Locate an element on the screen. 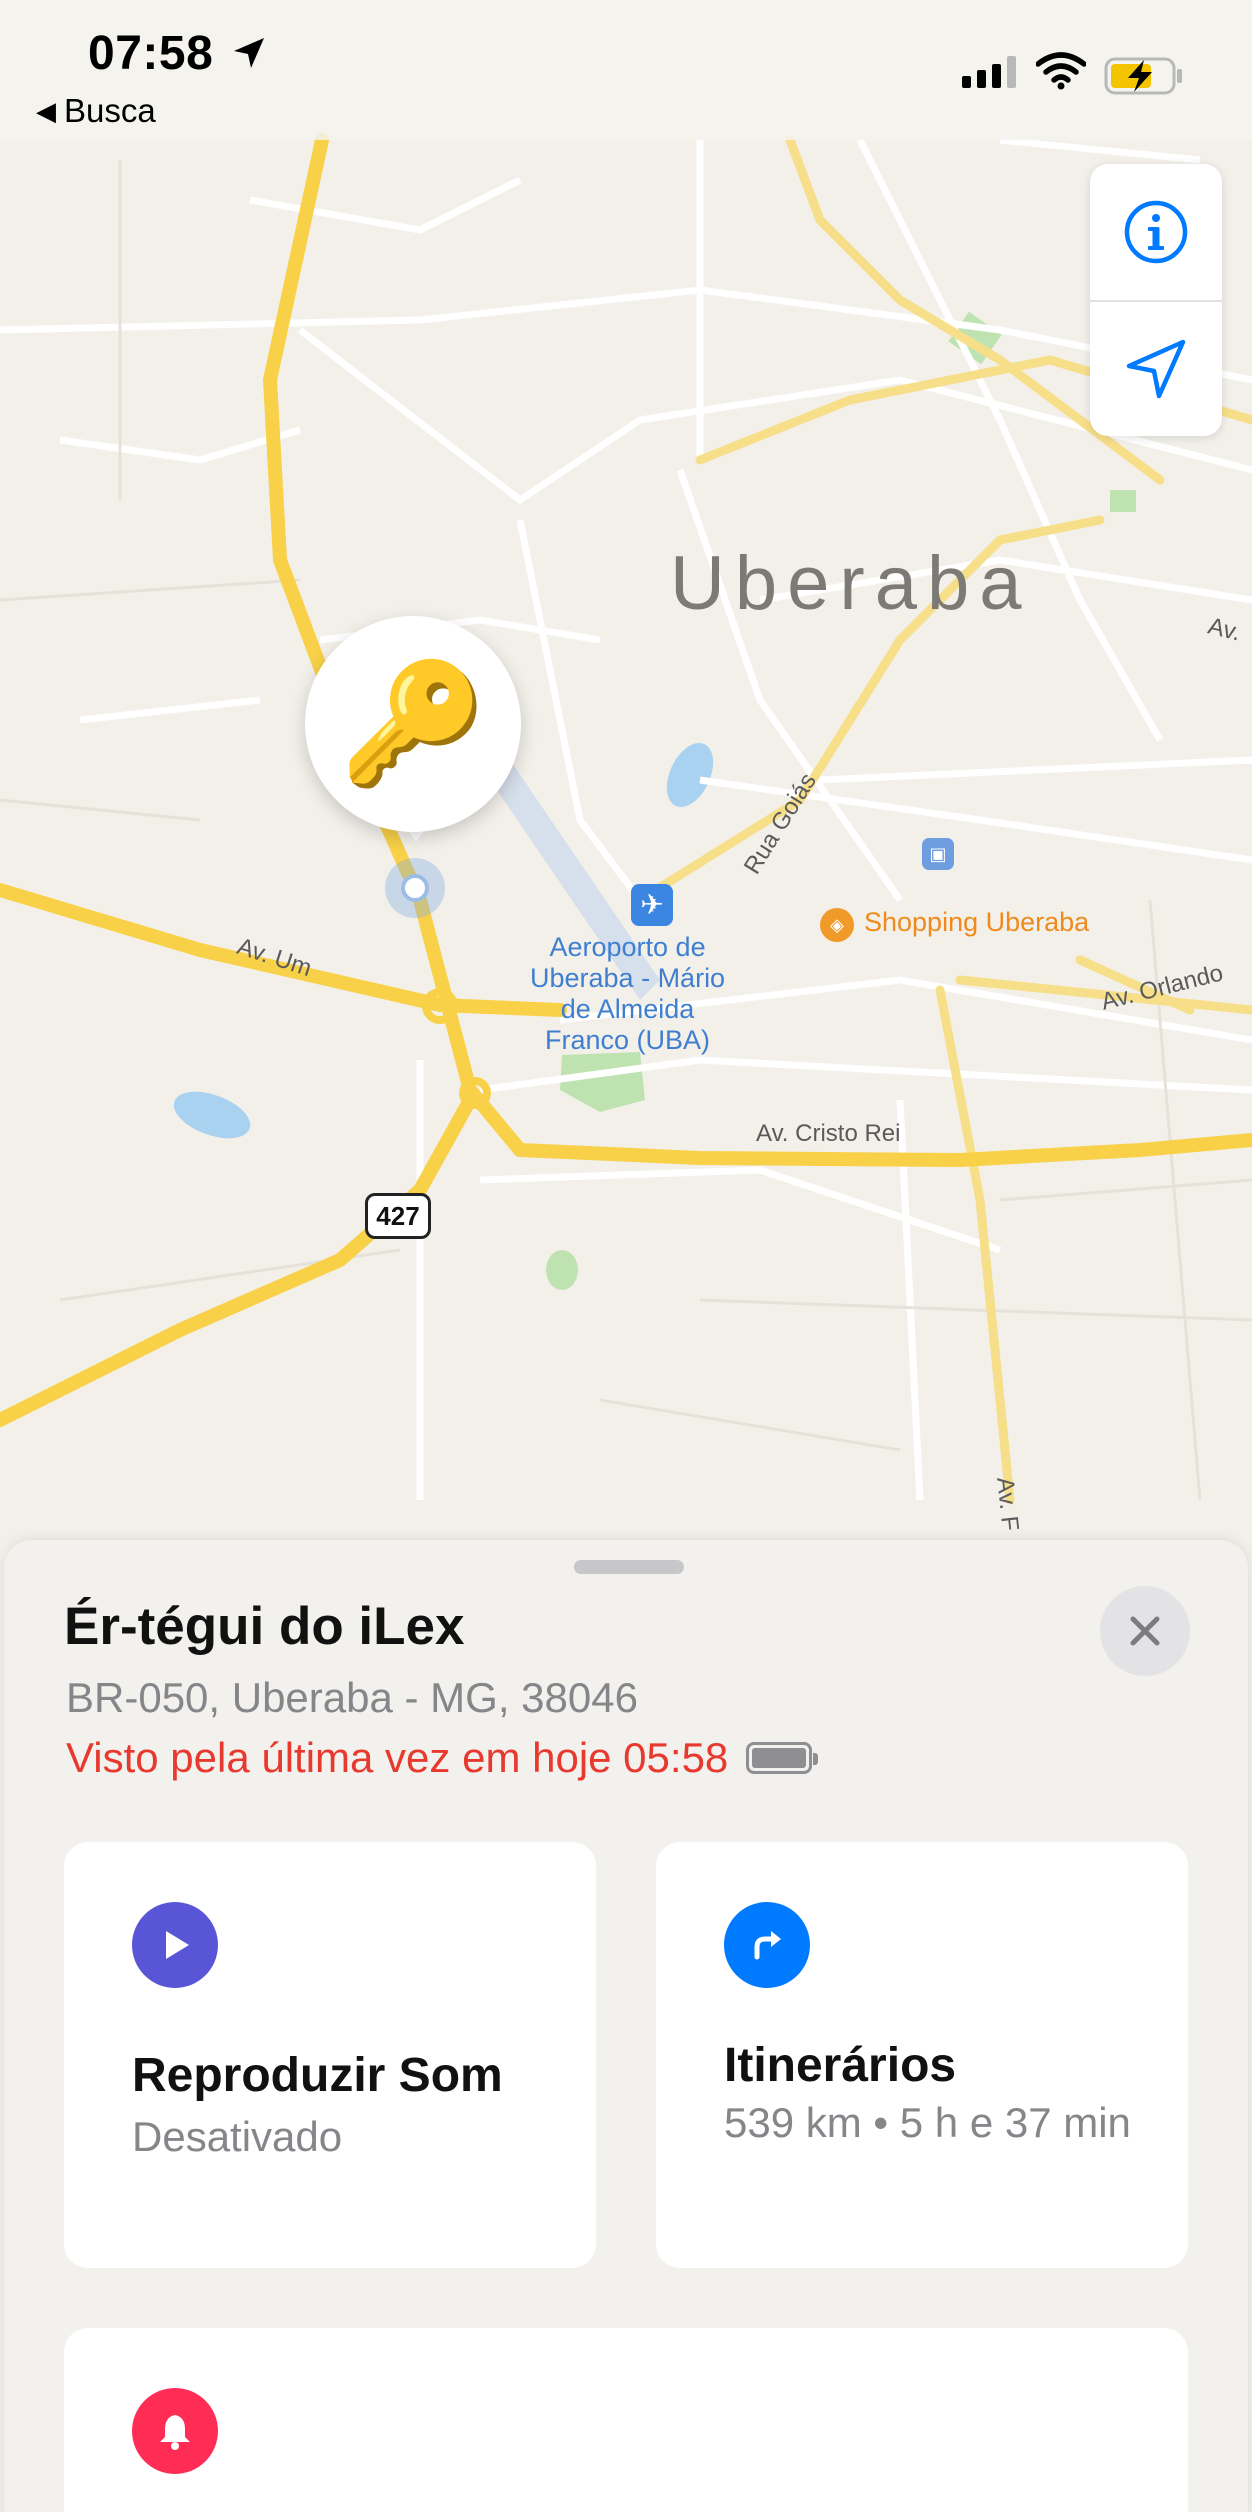 The image size is (1252, 2512). status-bar: 07:58 ◀ Busca is located at coordinates (626, 70).